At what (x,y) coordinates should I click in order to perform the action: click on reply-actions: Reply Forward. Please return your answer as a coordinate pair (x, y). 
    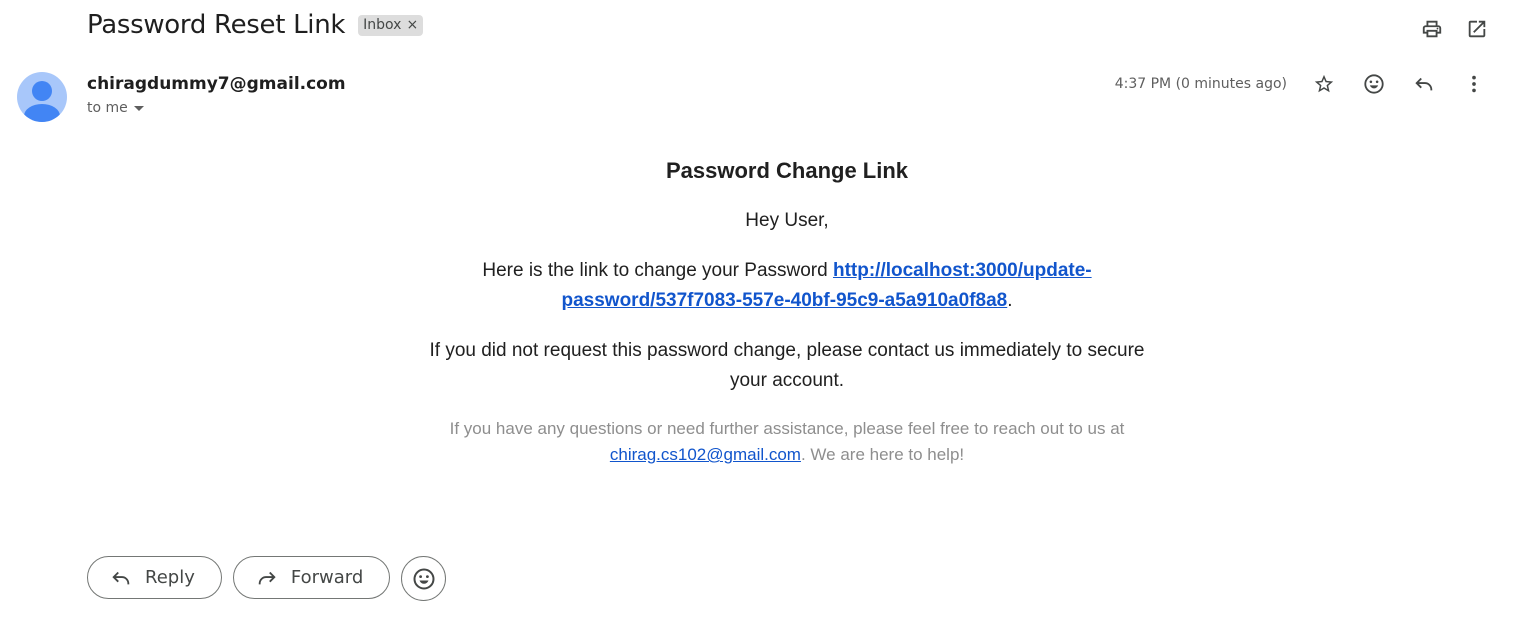
    Looking at the image, I should click on (267, 578).